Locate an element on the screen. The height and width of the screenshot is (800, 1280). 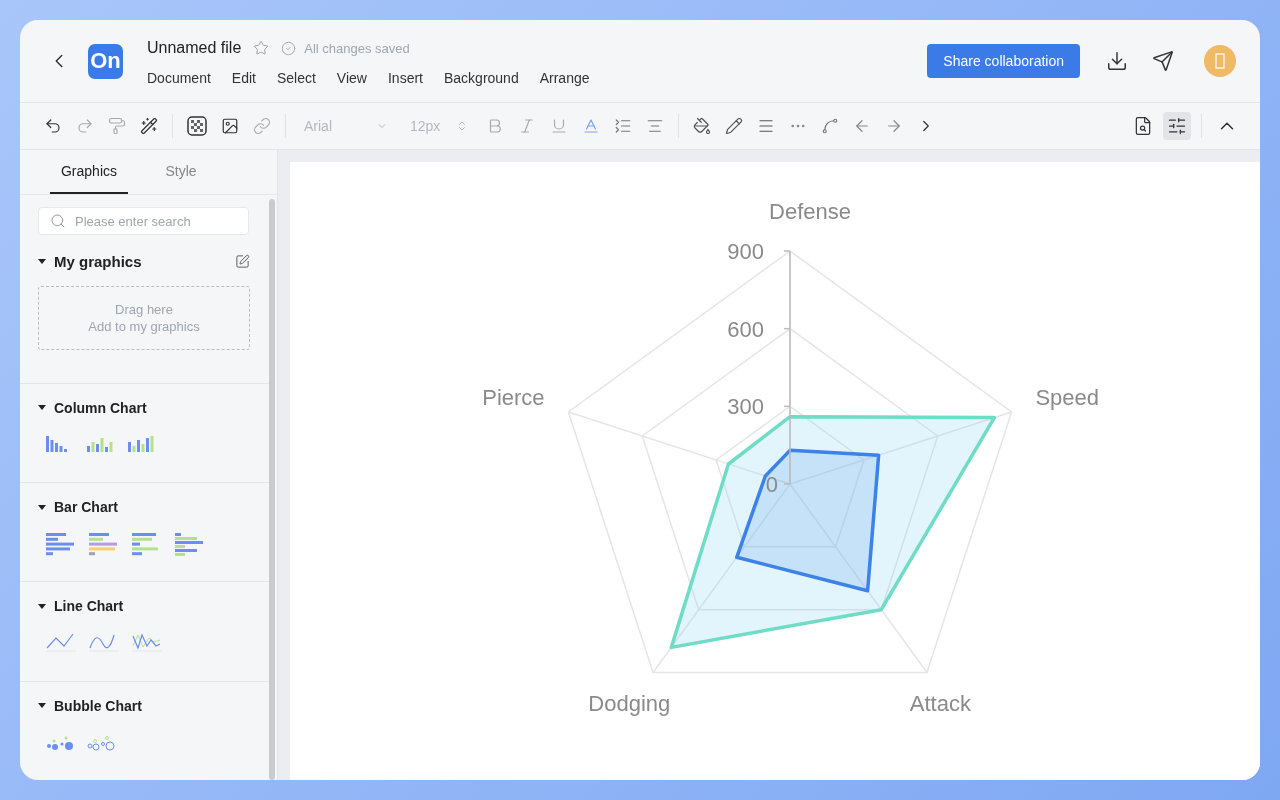
share-button: Share collaboration is located at coordinates (1003, 61).